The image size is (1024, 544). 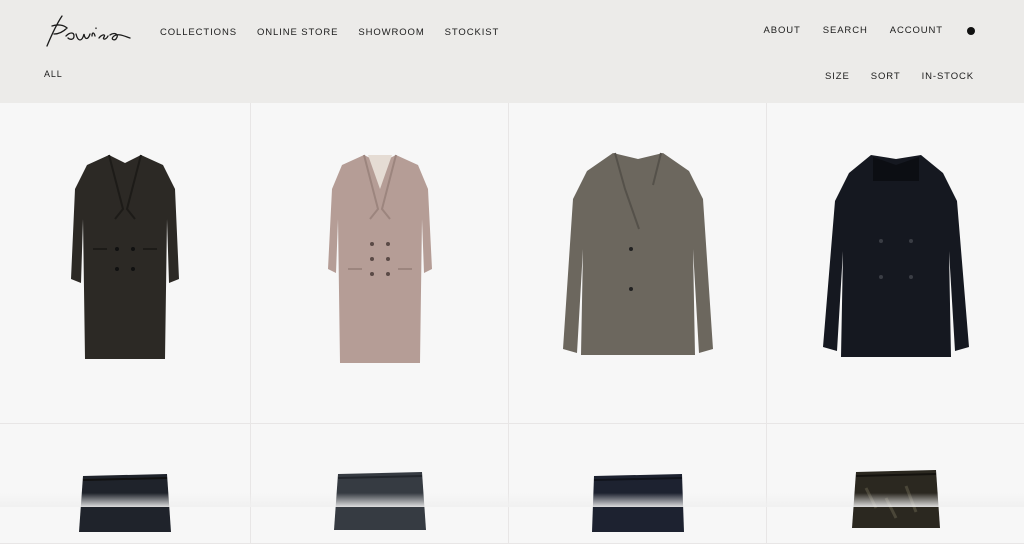 I want to click on filter-sort: SORT, so click(x=886, y=76).